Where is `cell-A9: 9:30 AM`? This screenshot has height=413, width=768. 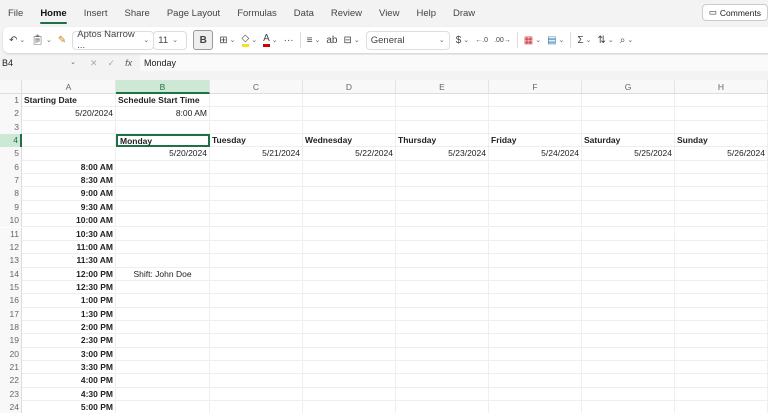
cell-A9: 9:30 AM is located at coordinates (69, 207).